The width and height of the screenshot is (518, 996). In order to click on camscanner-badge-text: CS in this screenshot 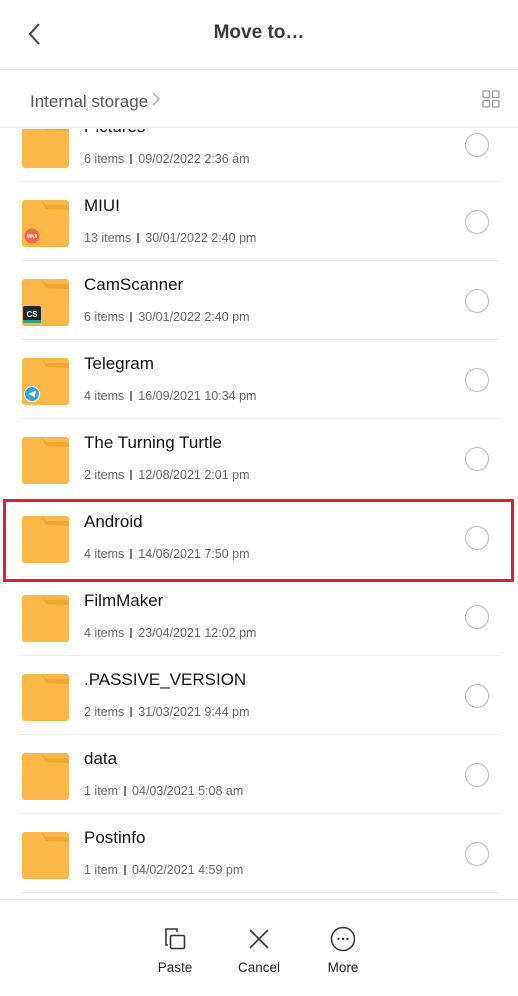, I will do `click(32, 314)`.